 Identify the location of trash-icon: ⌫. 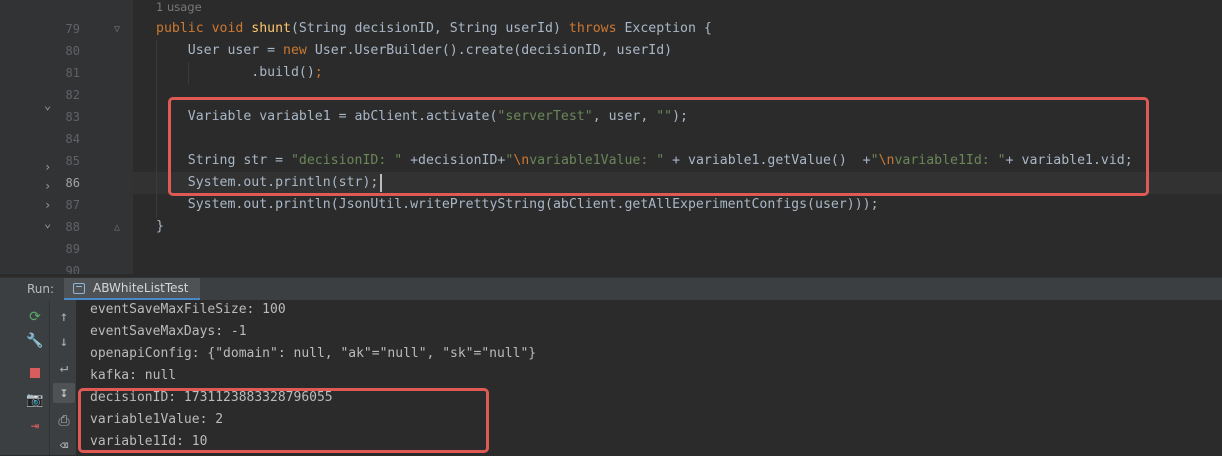
(64, 446).